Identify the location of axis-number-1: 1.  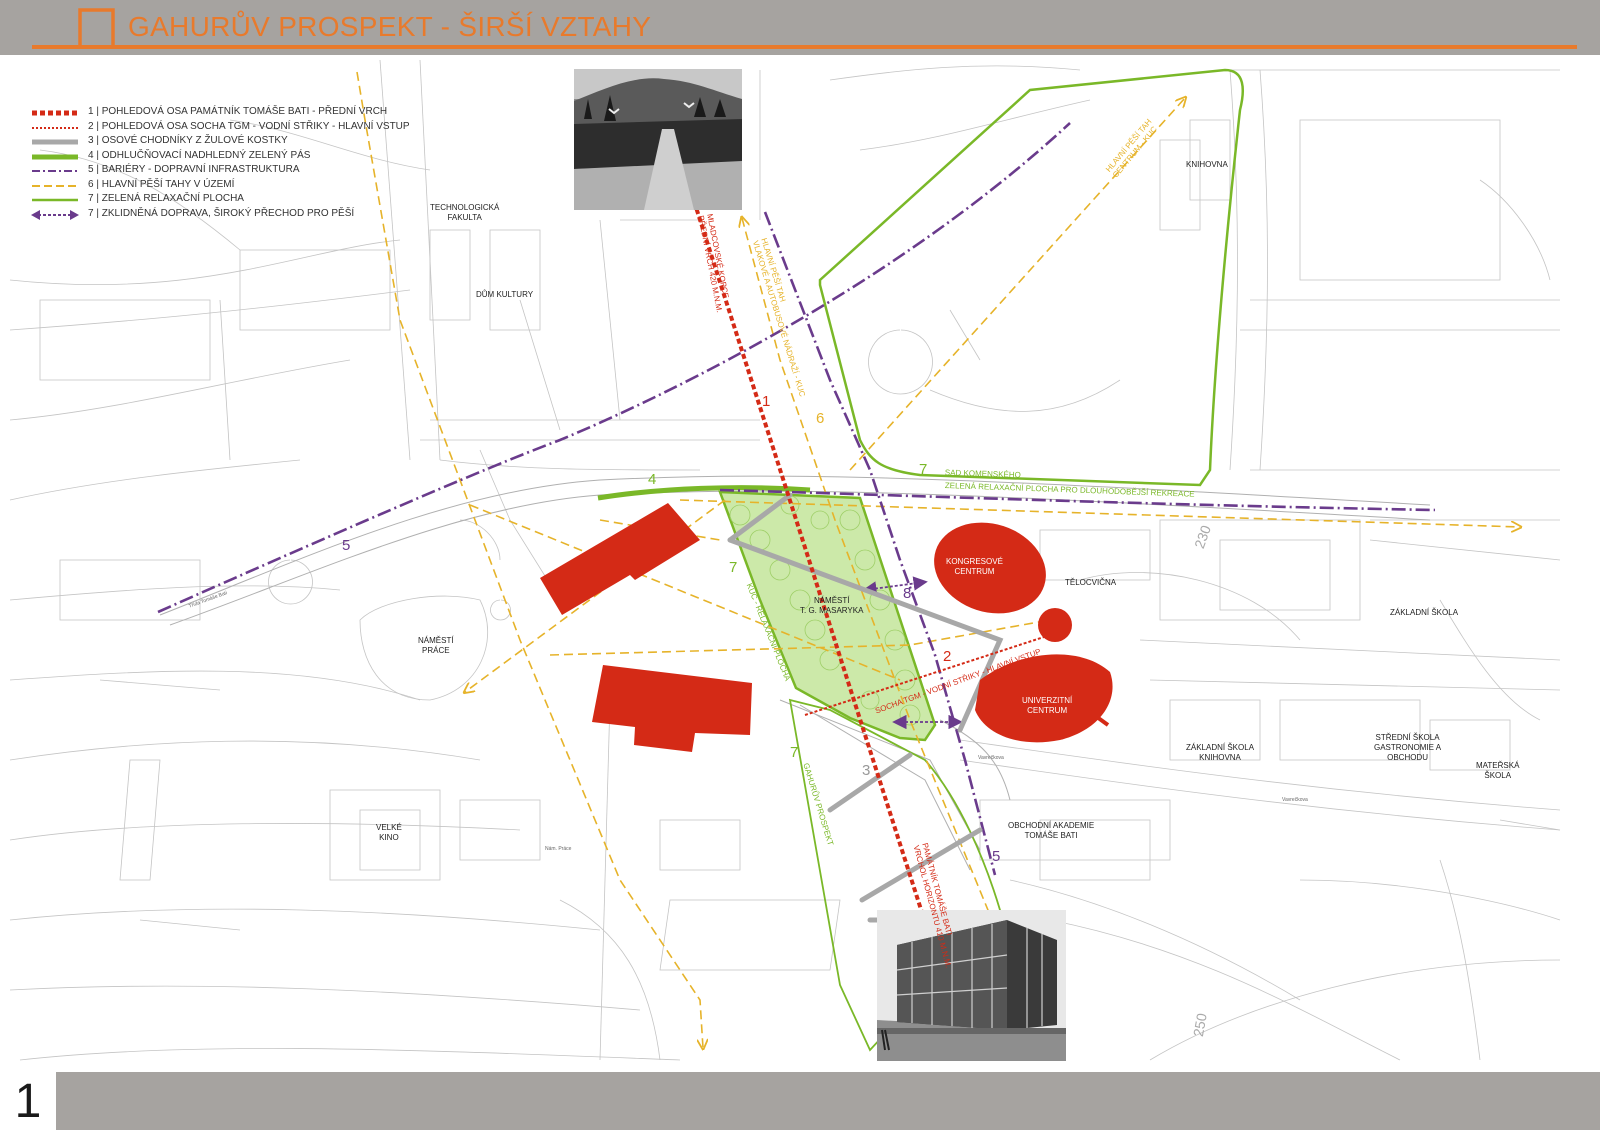
(766, 401).